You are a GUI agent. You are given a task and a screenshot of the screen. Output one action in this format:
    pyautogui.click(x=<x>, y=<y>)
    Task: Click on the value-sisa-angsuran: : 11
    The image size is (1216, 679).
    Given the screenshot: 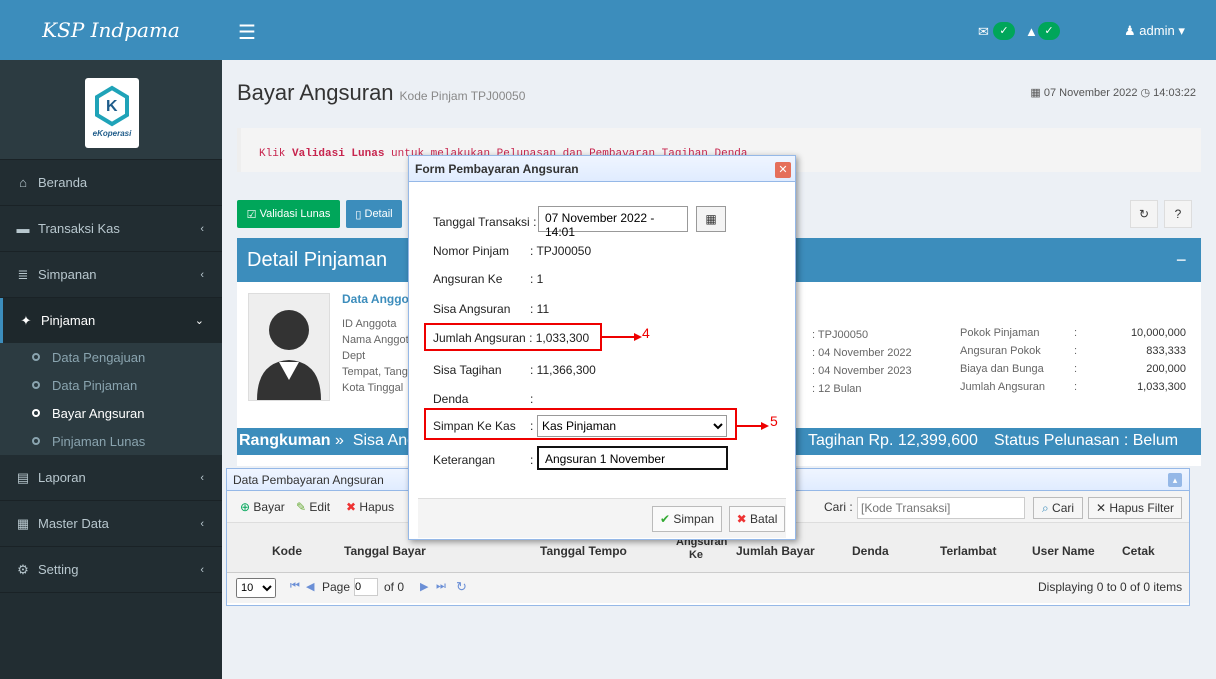 What is the action you would take?
    pyautogui.click(x=540, y=309)
    